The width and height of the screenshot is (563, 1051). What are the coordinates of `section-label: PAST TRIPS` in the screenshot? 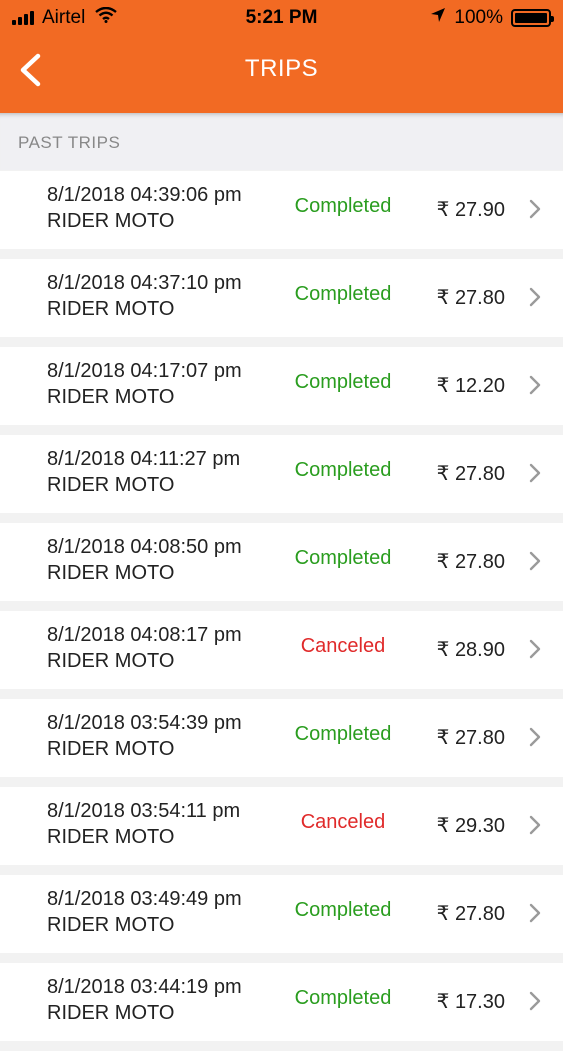 It's located at (69, 142).